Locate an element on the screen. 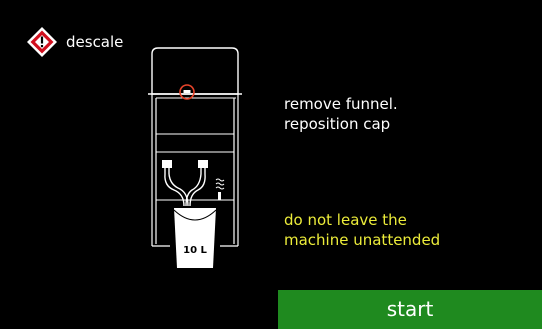 This screenshot has height=329, width=542. bucket-label: 10 L is located at coordinates (195, 250).